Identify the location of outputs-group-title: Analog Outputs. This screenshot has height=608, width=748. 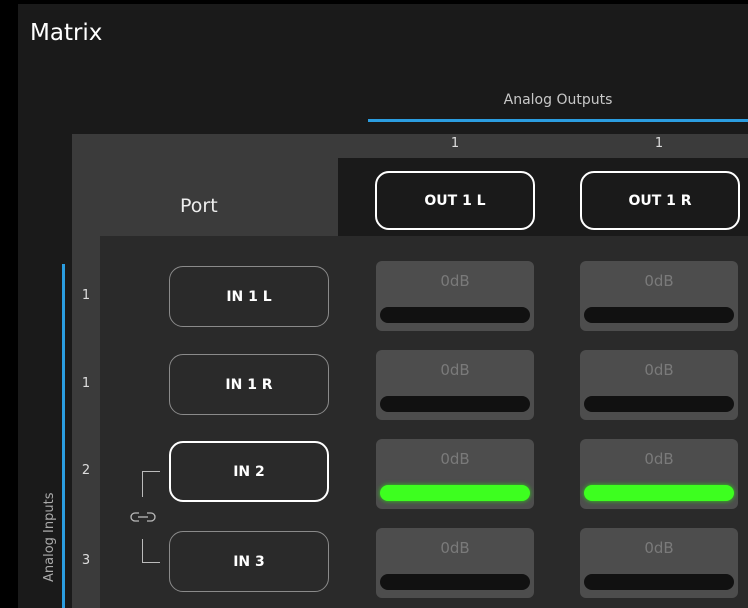
(558, 100).